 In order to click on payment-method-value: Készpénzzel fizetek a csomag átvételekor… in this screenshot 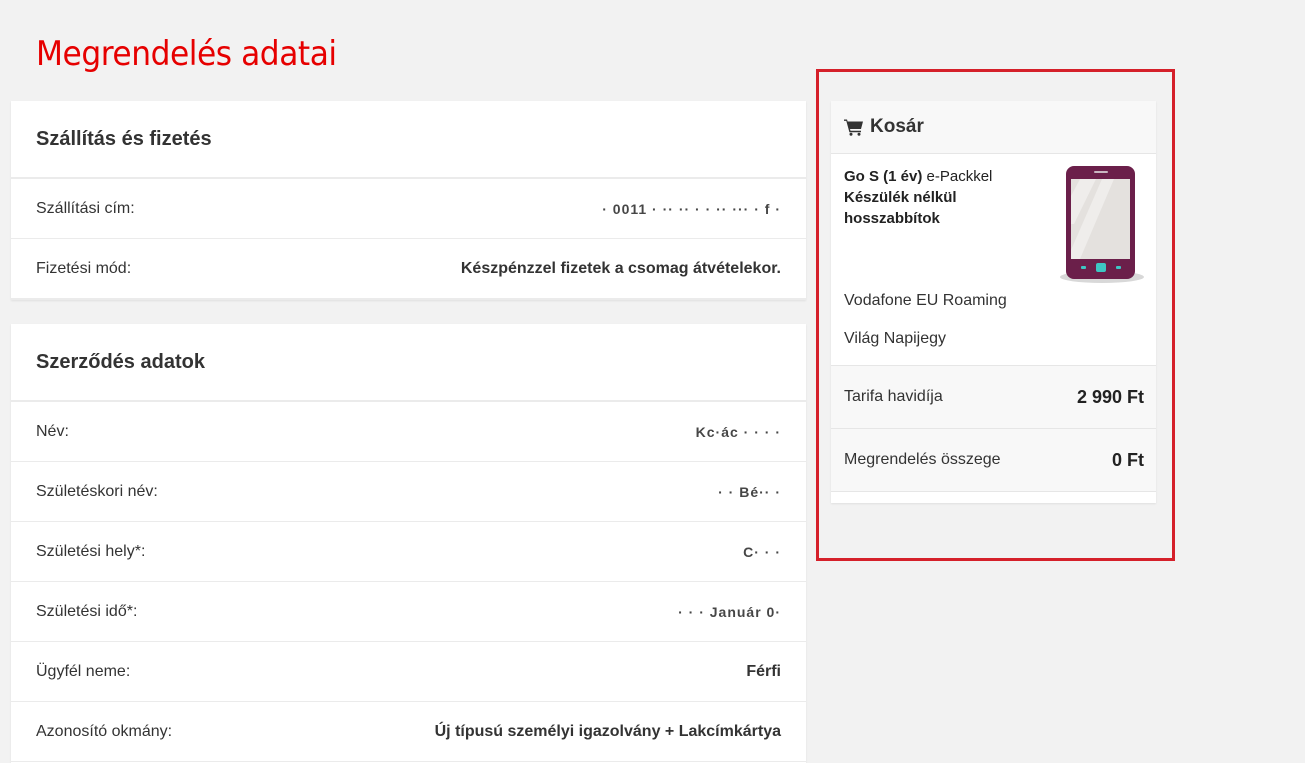, I will do `click(620, 268)`.